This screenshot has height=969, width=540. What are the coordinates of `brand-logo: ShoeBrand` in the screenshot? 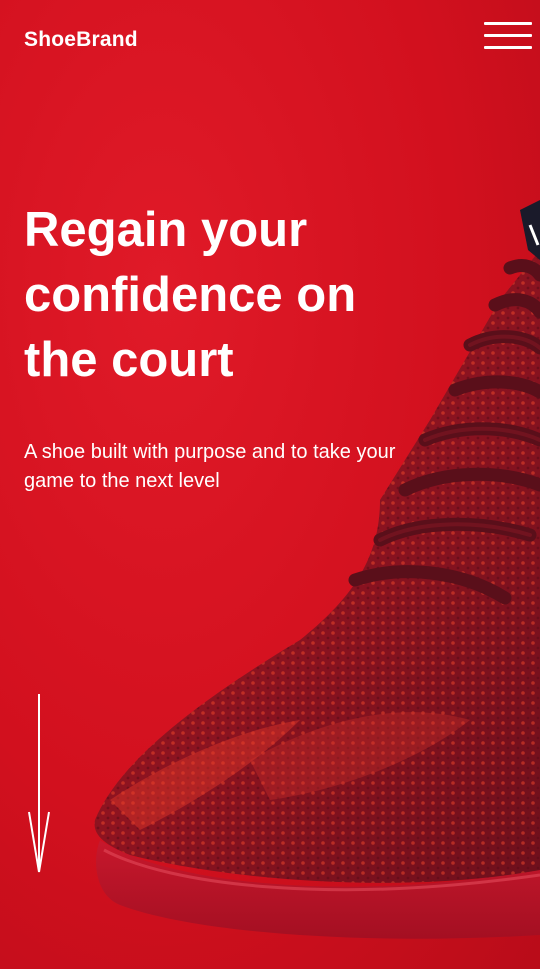 It's located at (81, 40).